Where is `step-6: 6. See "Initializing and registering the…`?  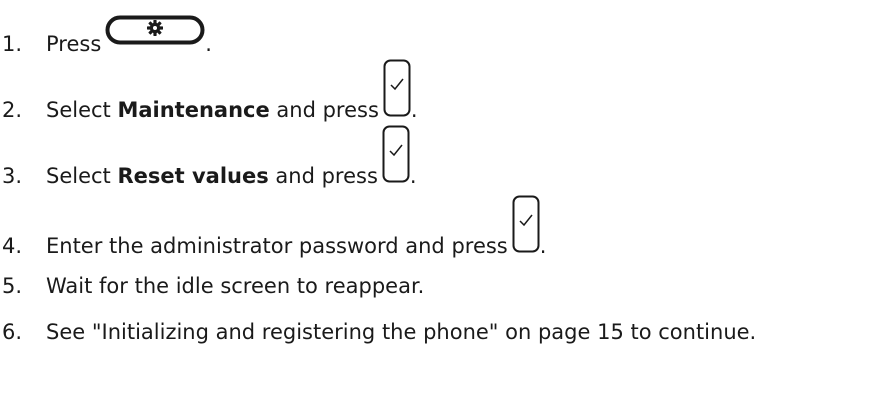
step-6: 6. See "Initializing and registering the… is located at coordinates (378, 331).